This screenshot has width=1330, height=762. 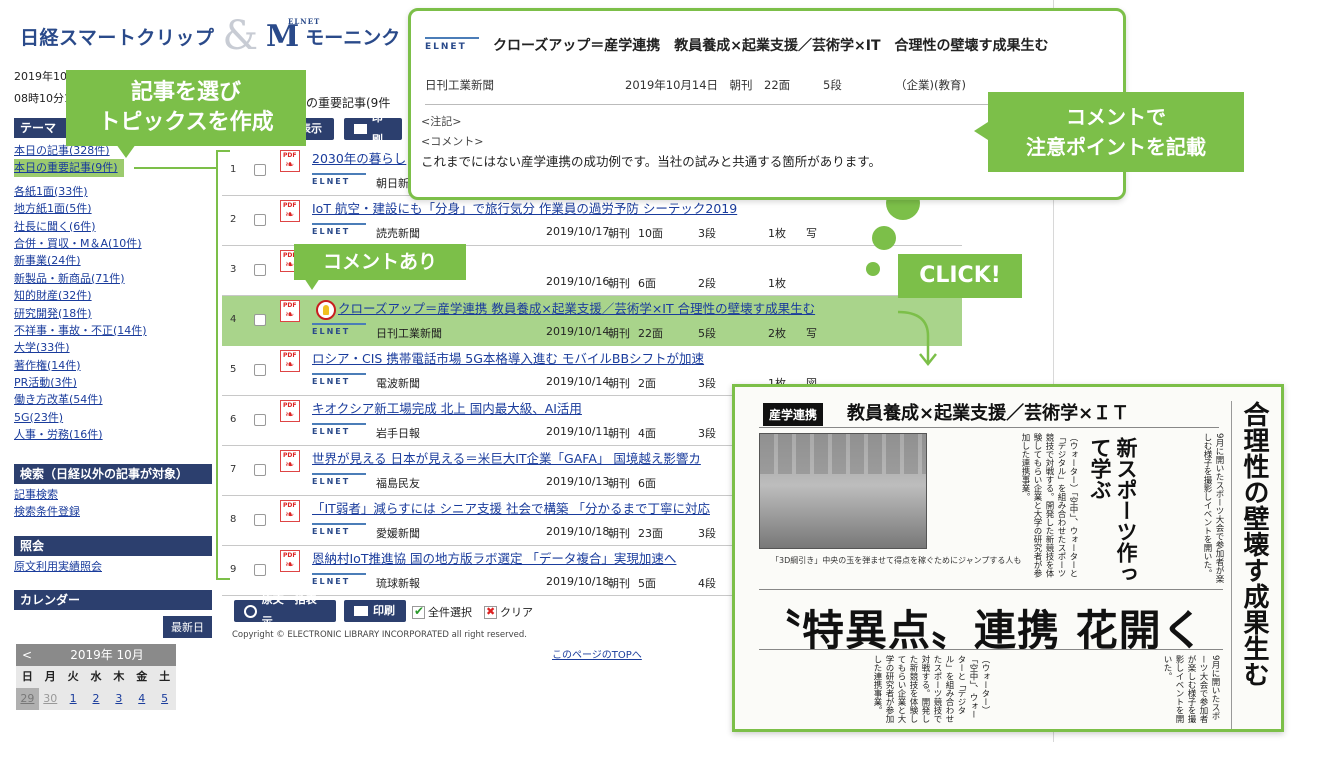 What do you see at coordinates (80, 434) in the screenshot?
I see `theme-item: 人事・労務(16件)` at bounding box center [80, 434].